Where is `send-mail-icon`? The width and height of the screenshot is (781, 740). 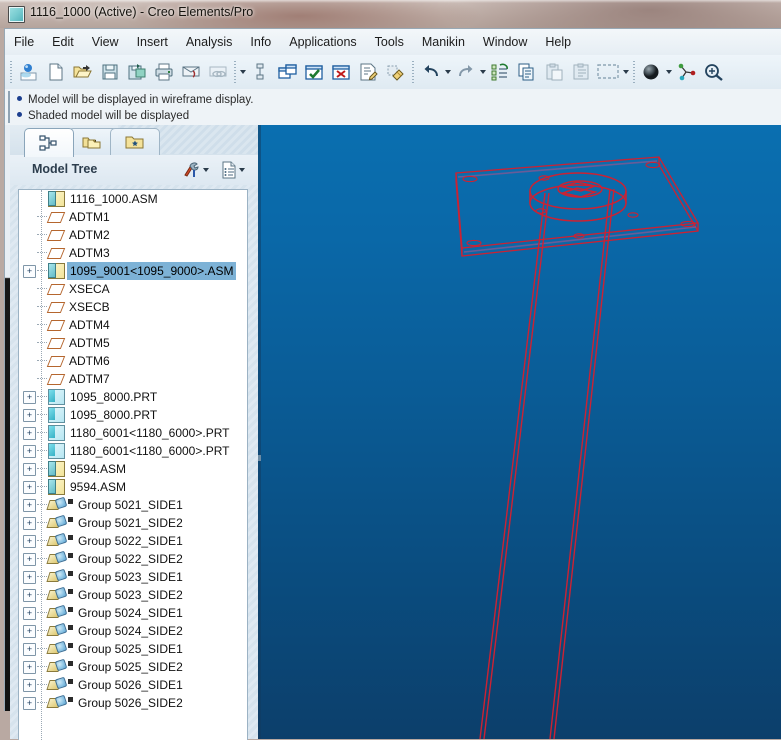 send-mail-icon is located at coordinates (190, 72).